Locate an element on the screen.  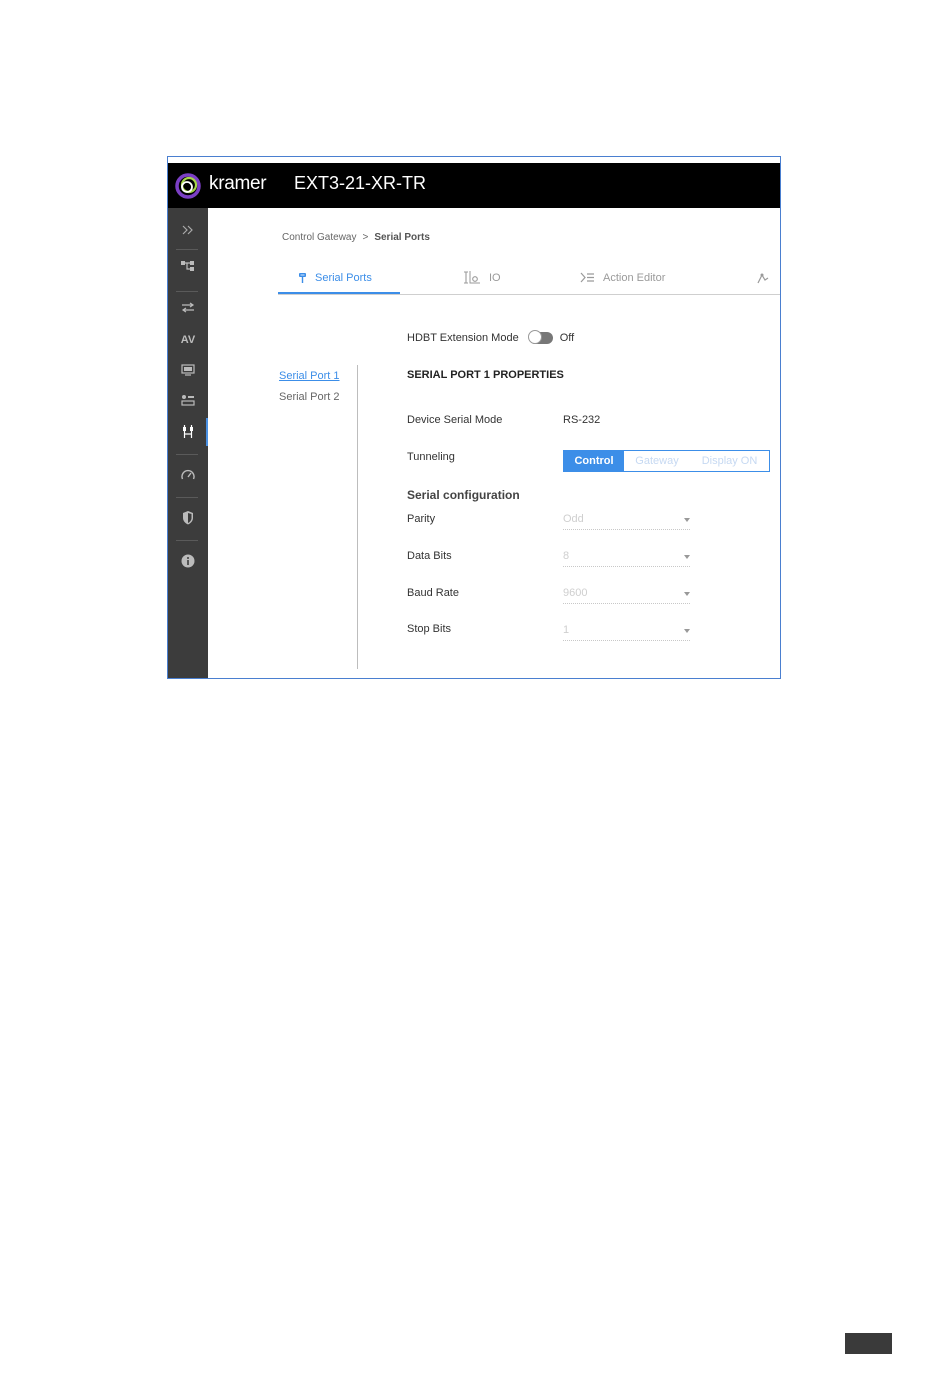
tunneling-option-display-on: Display ON is located at coordinates (729, 461).